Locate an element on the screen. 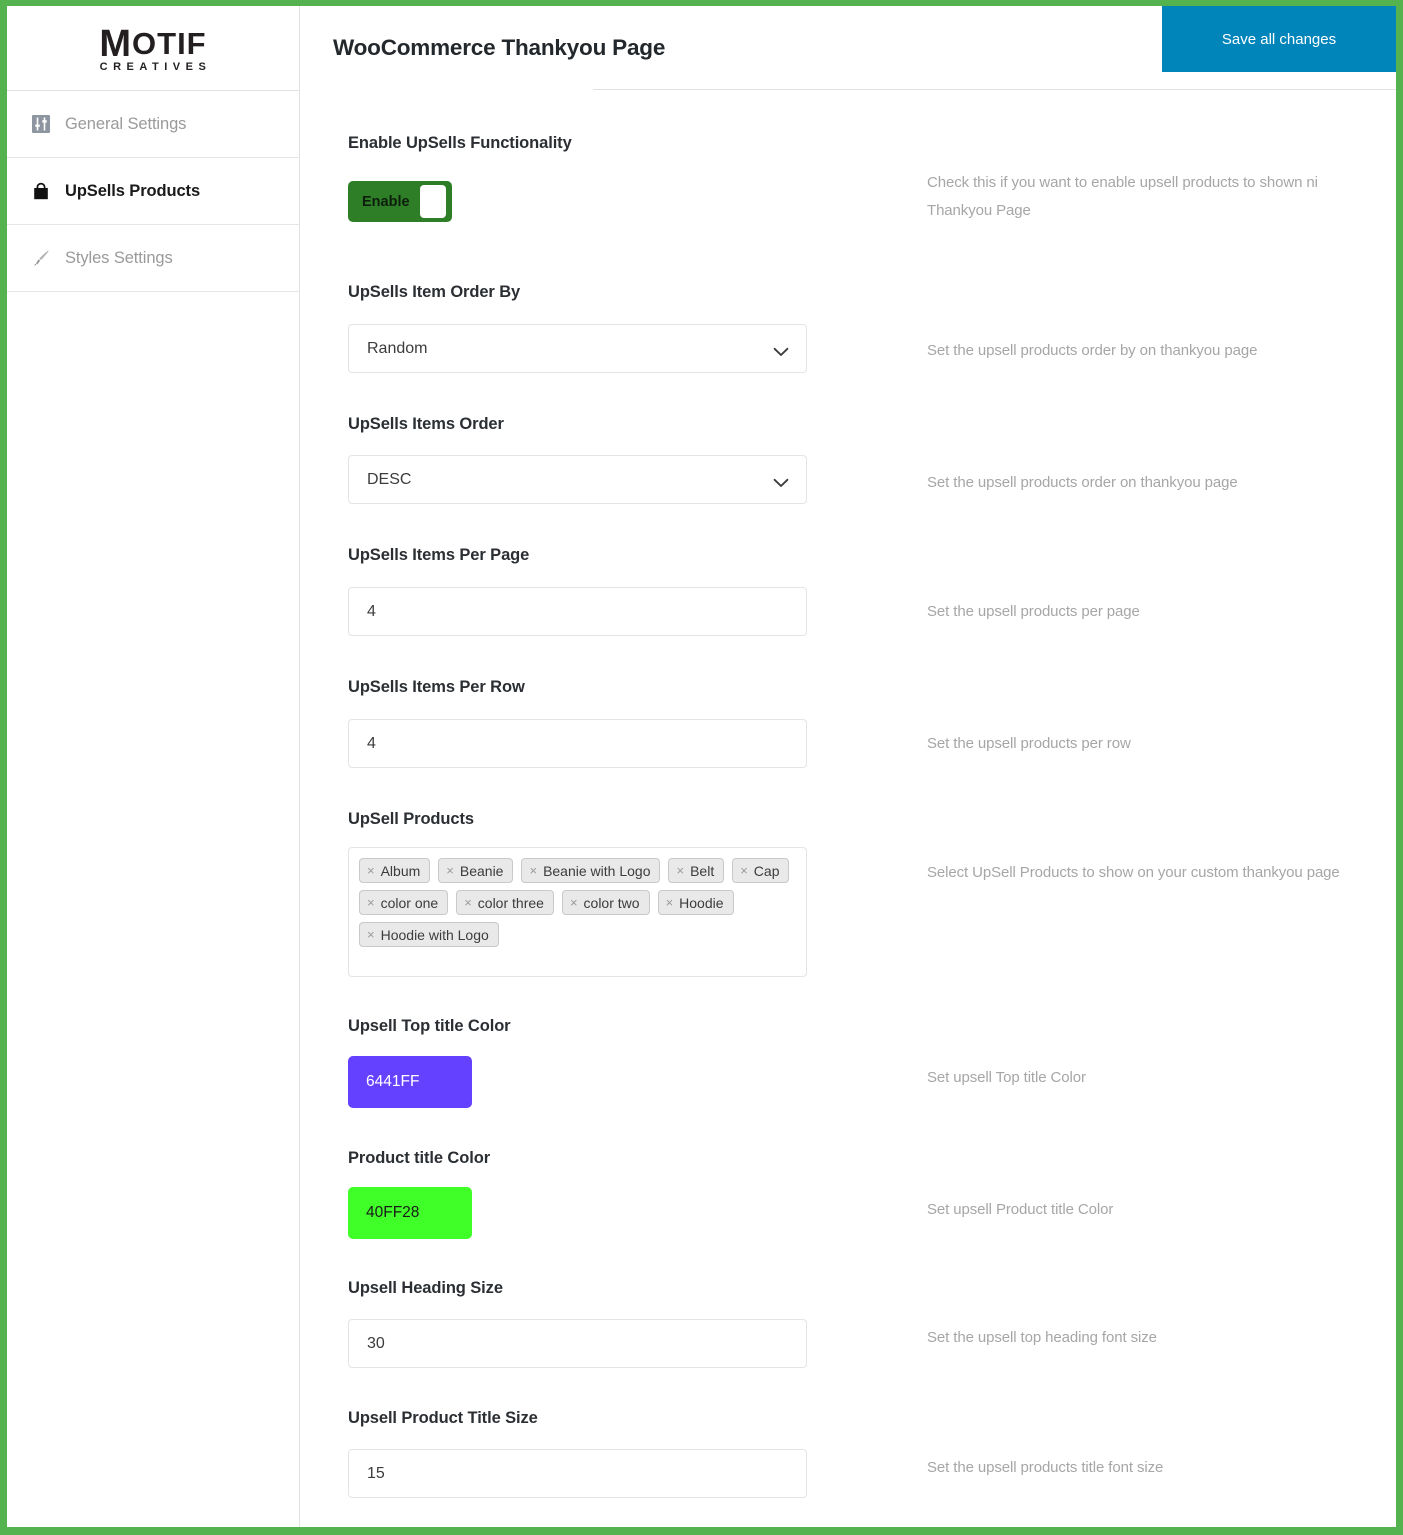 The width and height of the screenshot is (1403, 1535). upsell-product-tag: × Hoodie is located at coordinates (695, 902).